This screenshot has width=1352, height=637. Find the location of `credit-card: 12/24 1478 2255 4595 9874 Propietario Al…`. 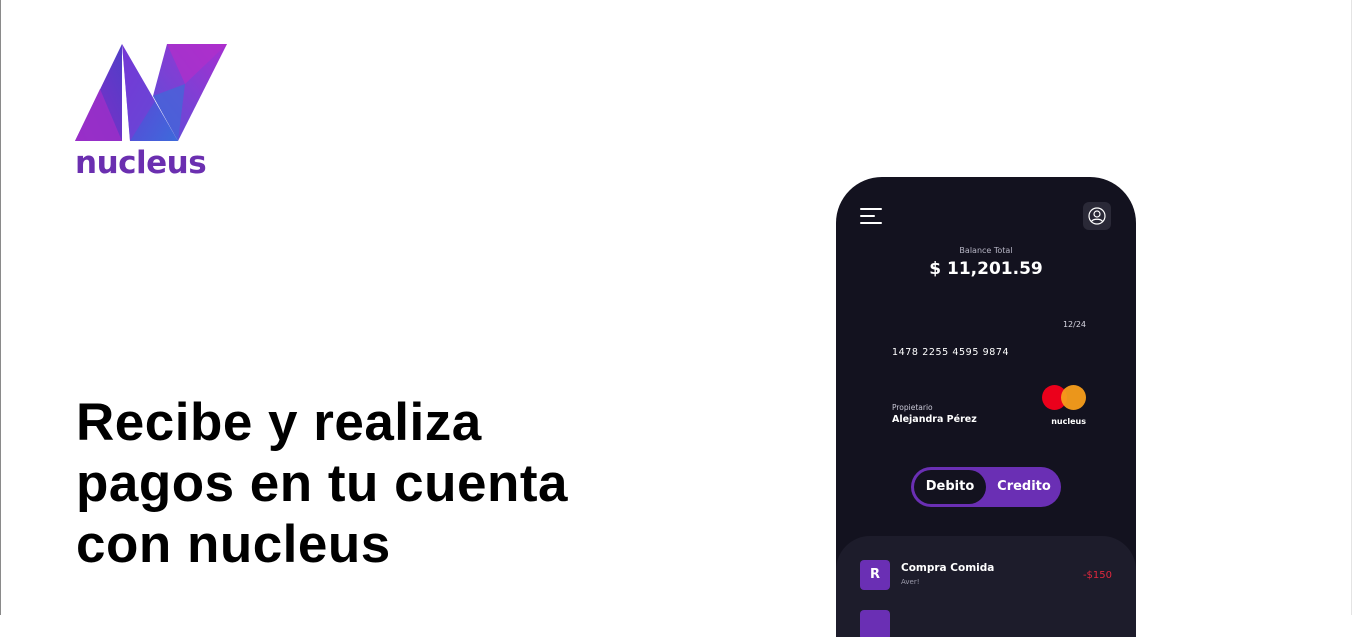

credit-card: 12/24 1478 2255 4595 9874 Propietario Al… is located at coordinates (986, 372).